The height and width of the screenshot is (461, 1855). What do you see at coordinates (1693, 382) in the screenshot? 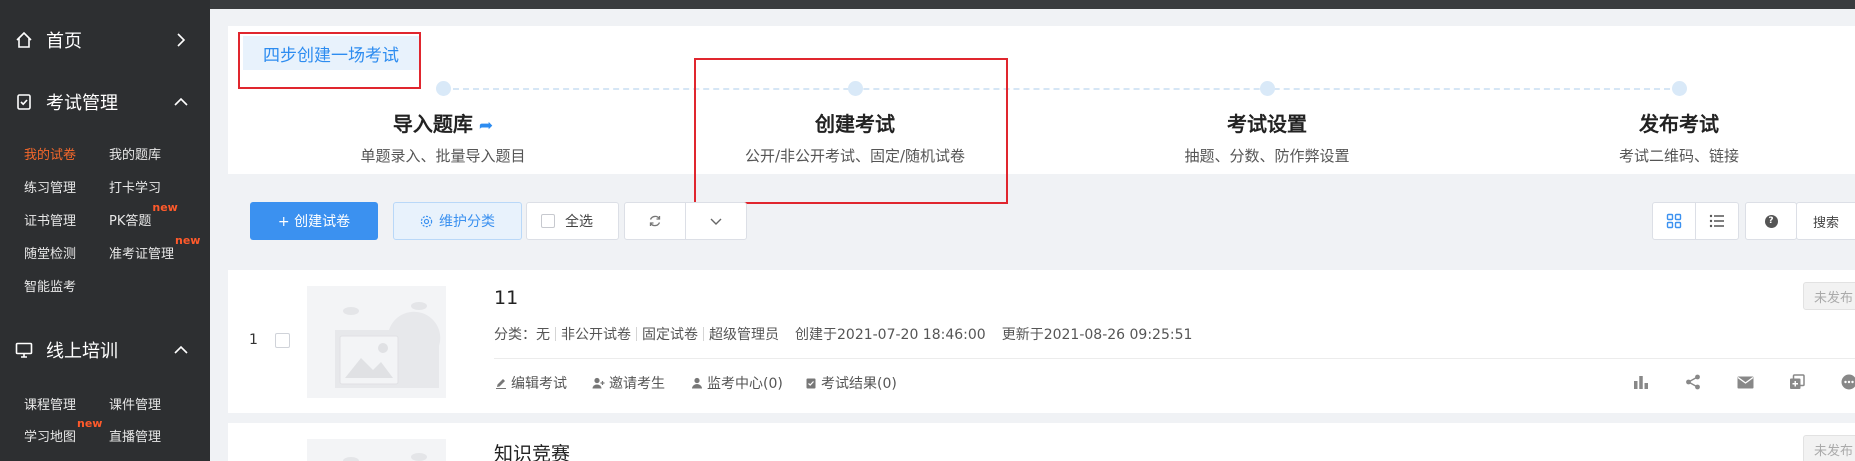
I see `share-icon` at bounding box center [1693, 382].